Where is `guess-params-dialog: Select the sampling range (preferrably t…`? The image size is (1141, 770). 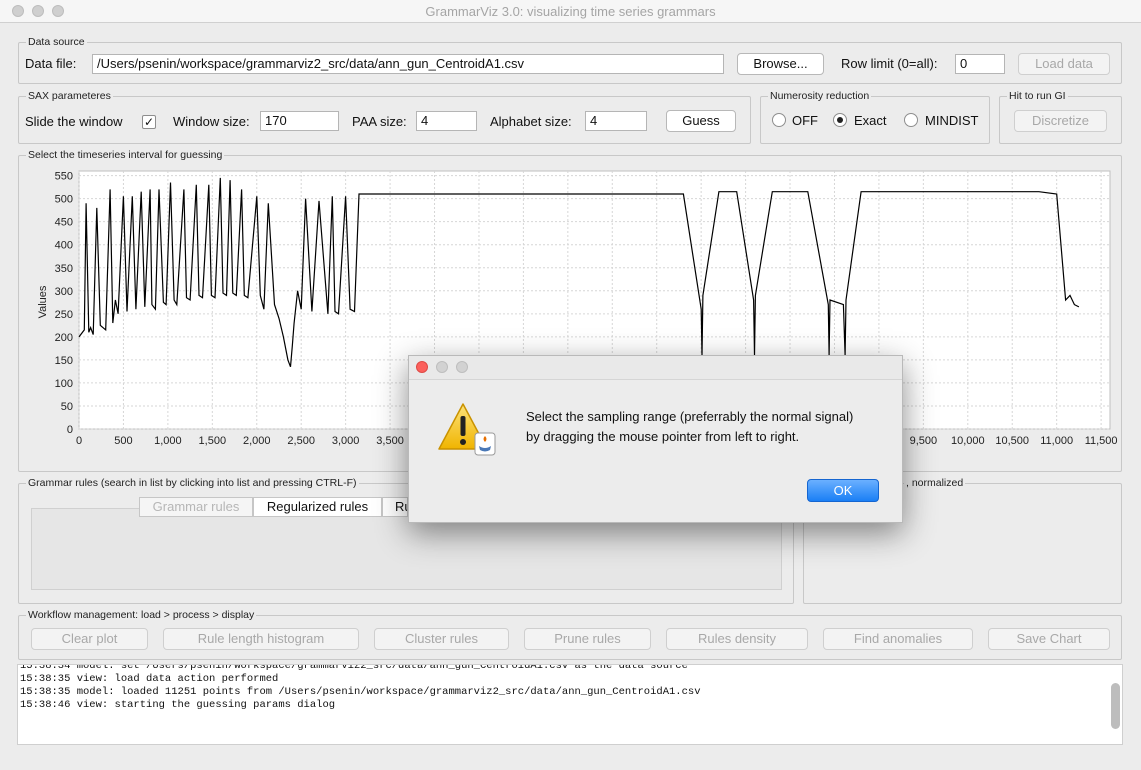
guess-params-dialog: Select the sampling range (preferrably t… is located at coordinates (655, 439).